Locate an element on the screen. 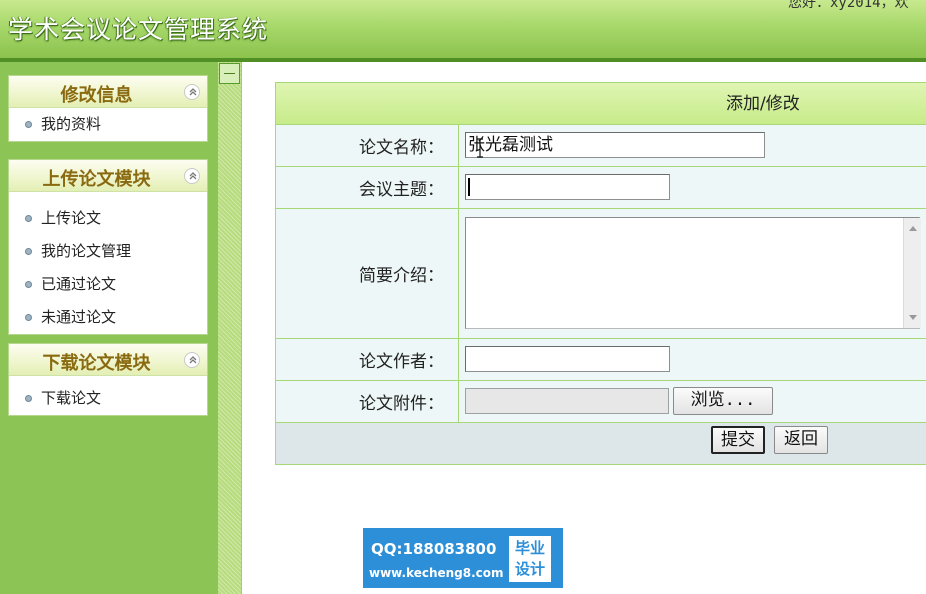  sidebar-item-download-paper: 下载论文 is located at coordinates (108, 398).